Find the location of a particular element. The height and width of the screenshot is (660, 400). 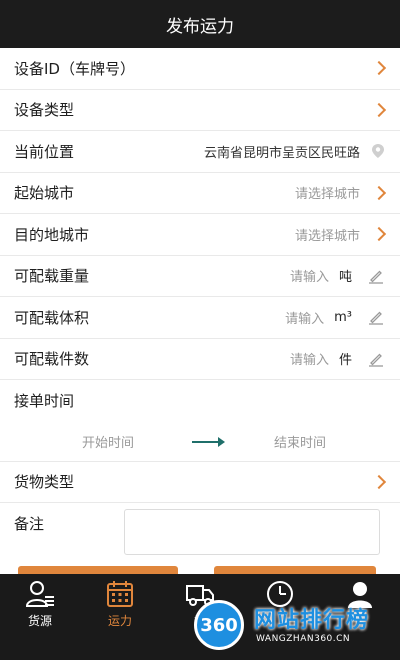

pieces-row: 可配载件数 请输入 件 is located at coordinates (200, 359).